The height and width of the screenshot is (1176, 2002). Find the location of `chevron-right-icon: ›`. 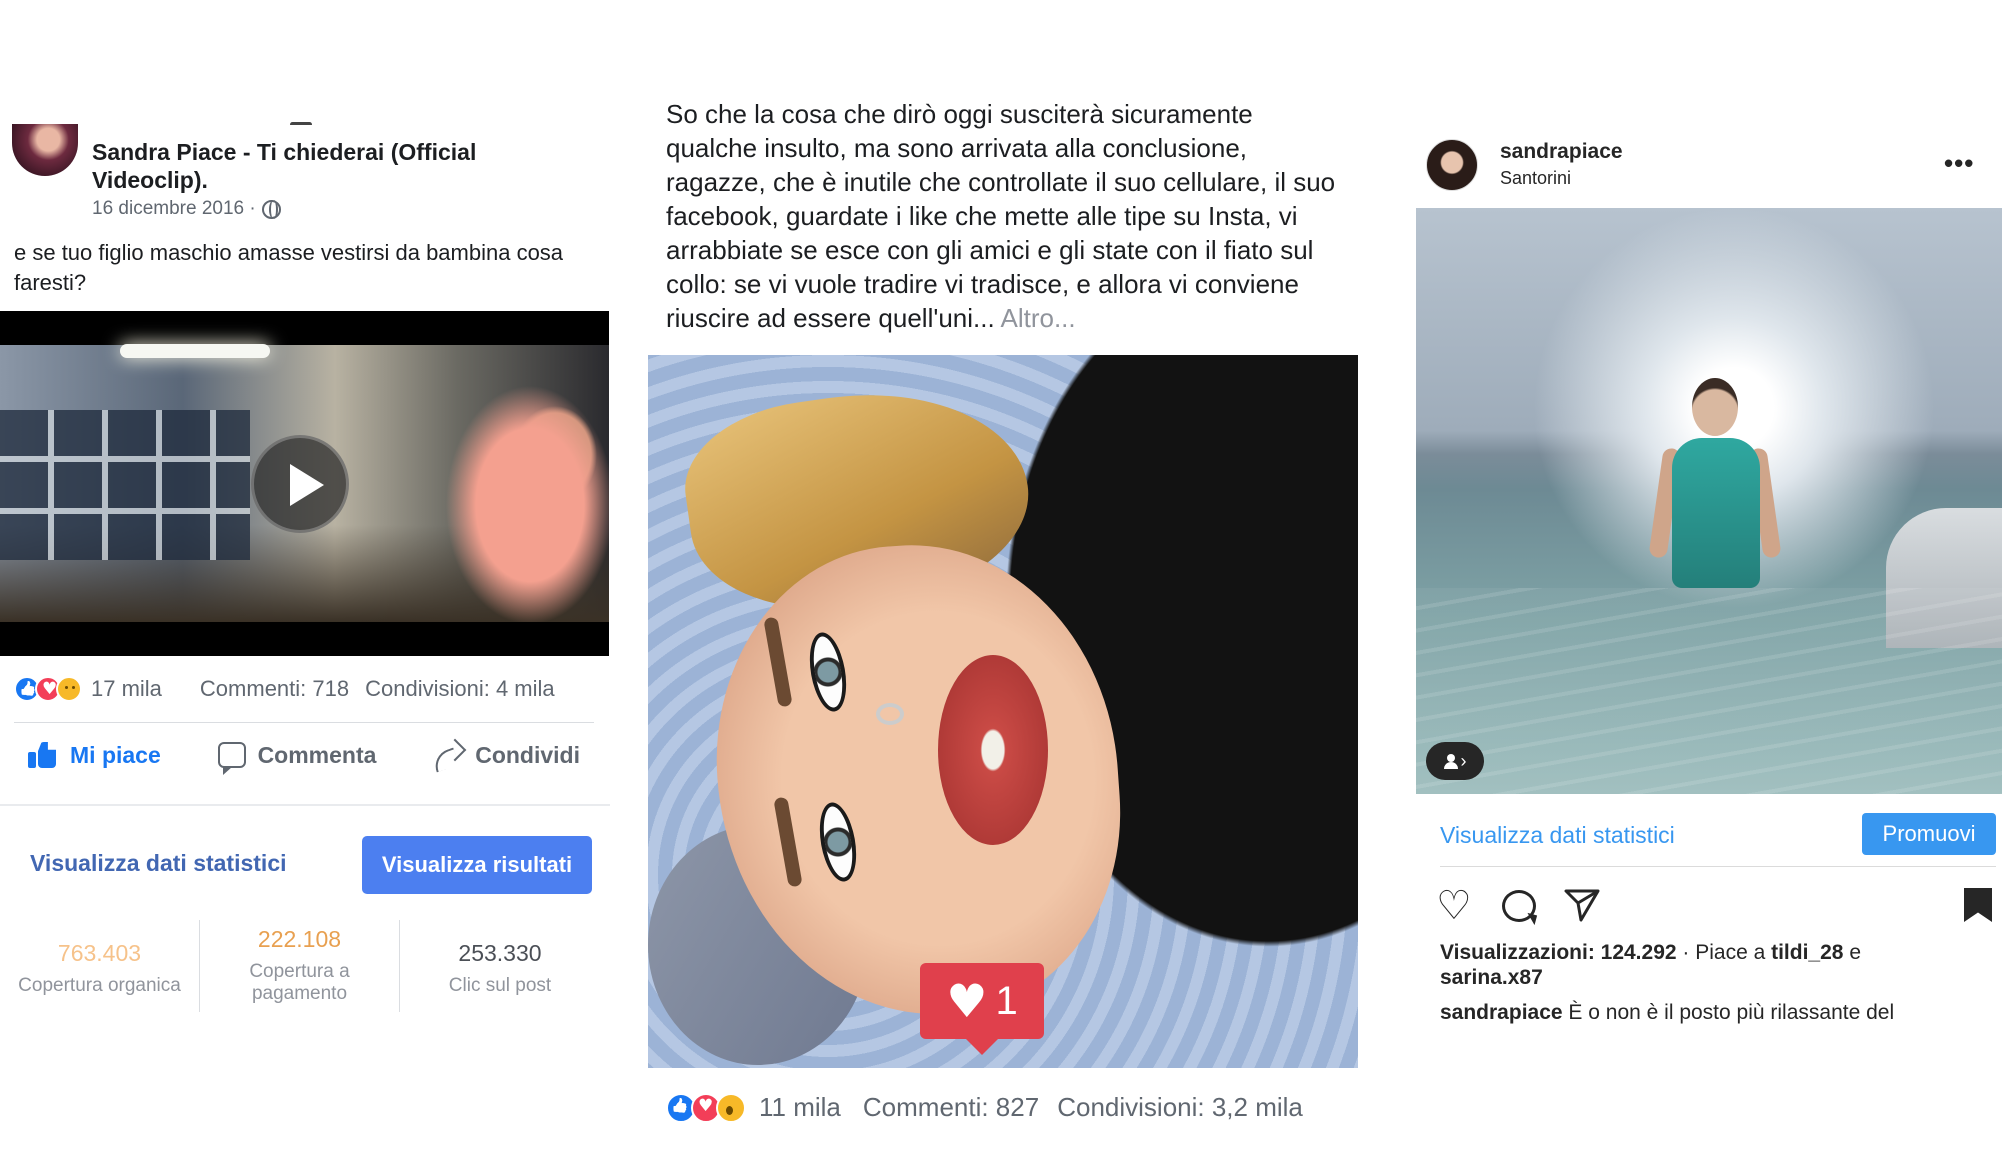

chevron-right-icon: › is located at coordinates (1463, 760).